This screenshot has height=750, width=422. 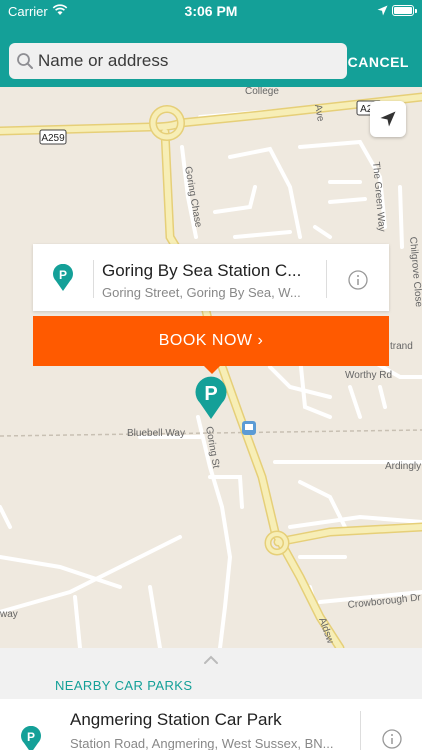 What do you see at coordinates (25, 63) in the screenshot?
I see `search-icon` at bounding box center [25, 63].